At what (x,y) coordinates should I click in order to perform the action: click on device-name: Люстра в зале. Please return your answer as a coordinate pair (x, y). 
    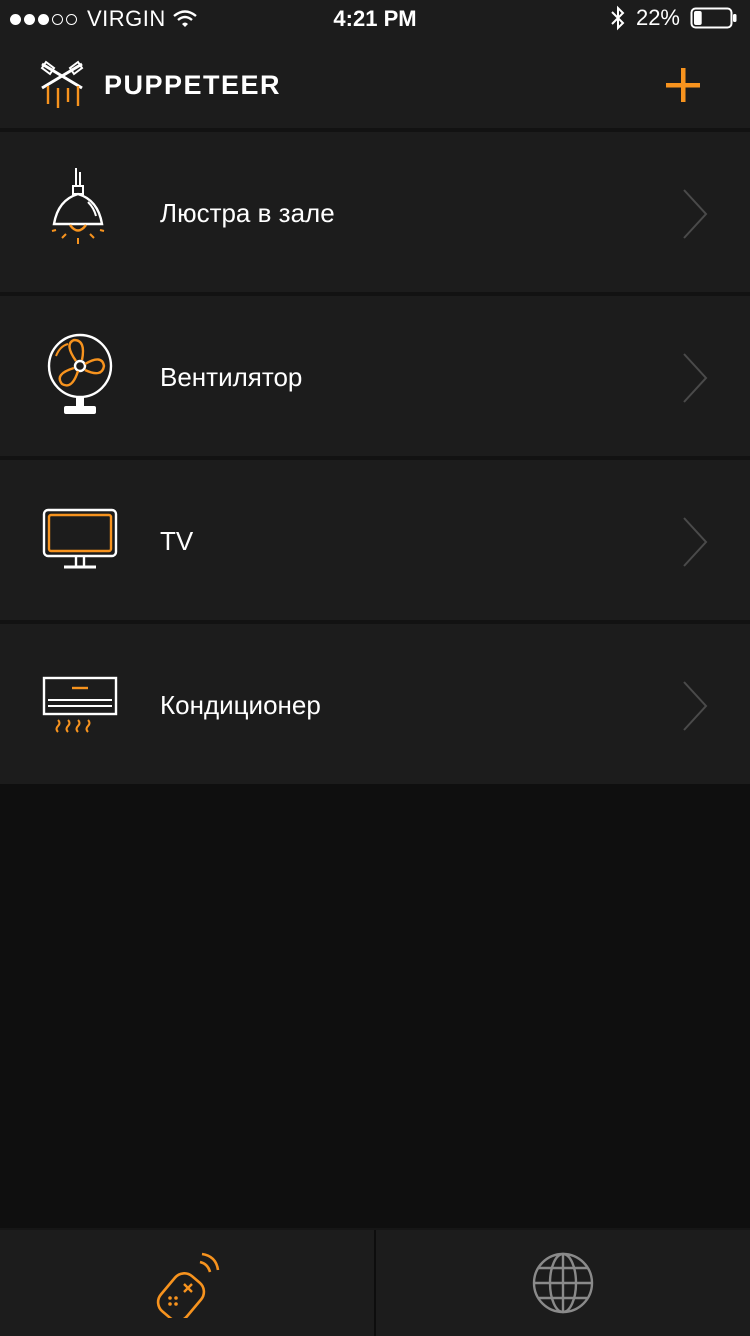
    Looking at the image, I should click on (247, 213).